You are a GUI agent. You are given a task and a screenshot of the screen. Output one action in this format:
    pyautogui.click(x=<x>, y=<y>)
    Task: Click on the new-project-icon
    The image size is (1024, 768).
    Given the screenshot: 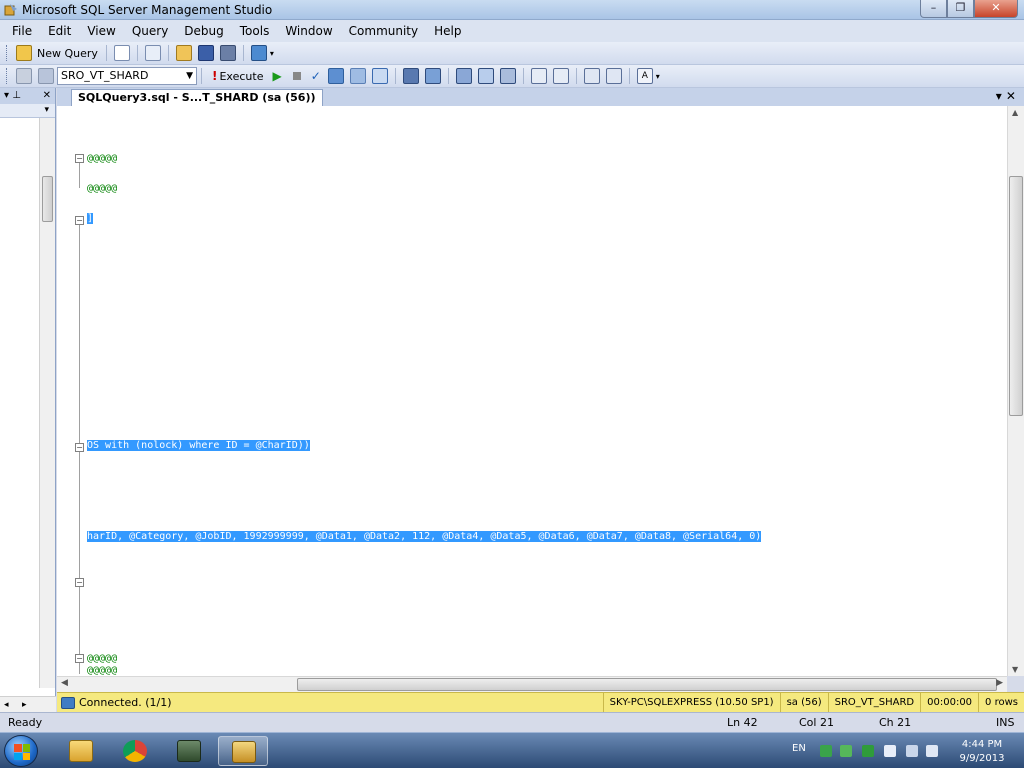 What is the action you would take?
    pyautogui.click(x=152, y=53)
    